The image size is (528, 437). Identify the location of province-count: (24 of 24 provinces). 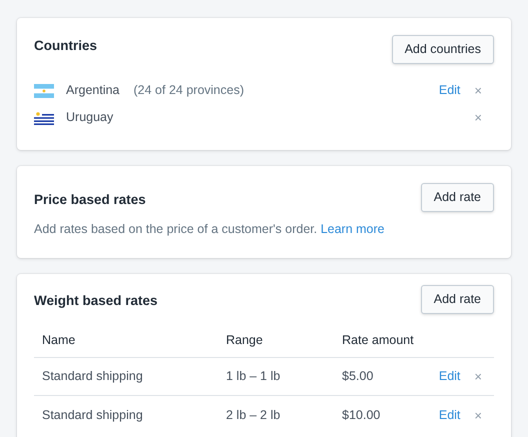
(189, 91).